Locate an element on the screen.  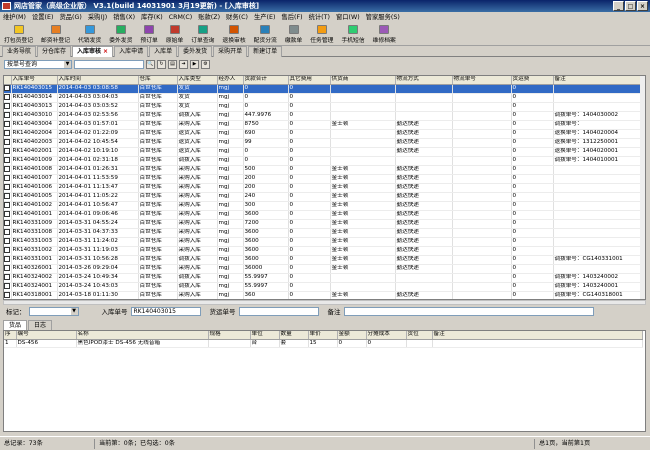
inbound-number-field: RK140403015 is located at coordinates (165, 311).